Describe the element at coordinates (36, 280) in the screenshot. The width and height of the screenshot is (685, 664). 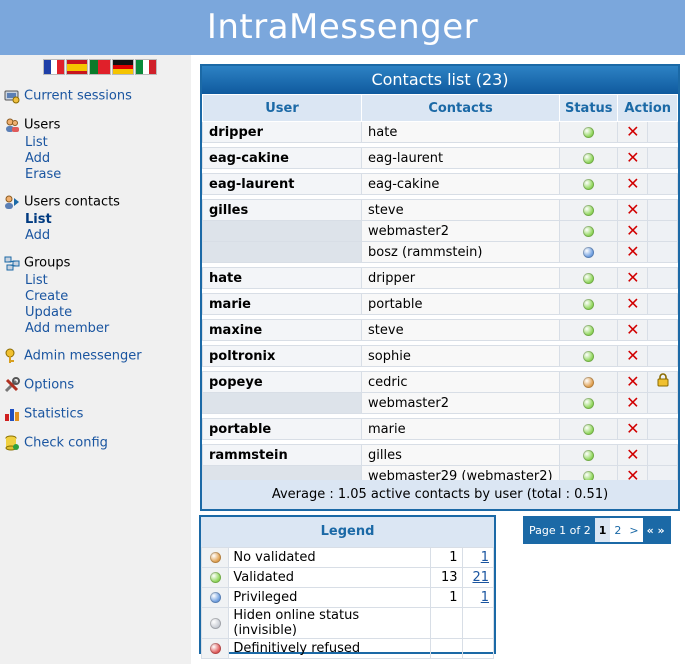
I see `nav-groups-list: List` at that location.